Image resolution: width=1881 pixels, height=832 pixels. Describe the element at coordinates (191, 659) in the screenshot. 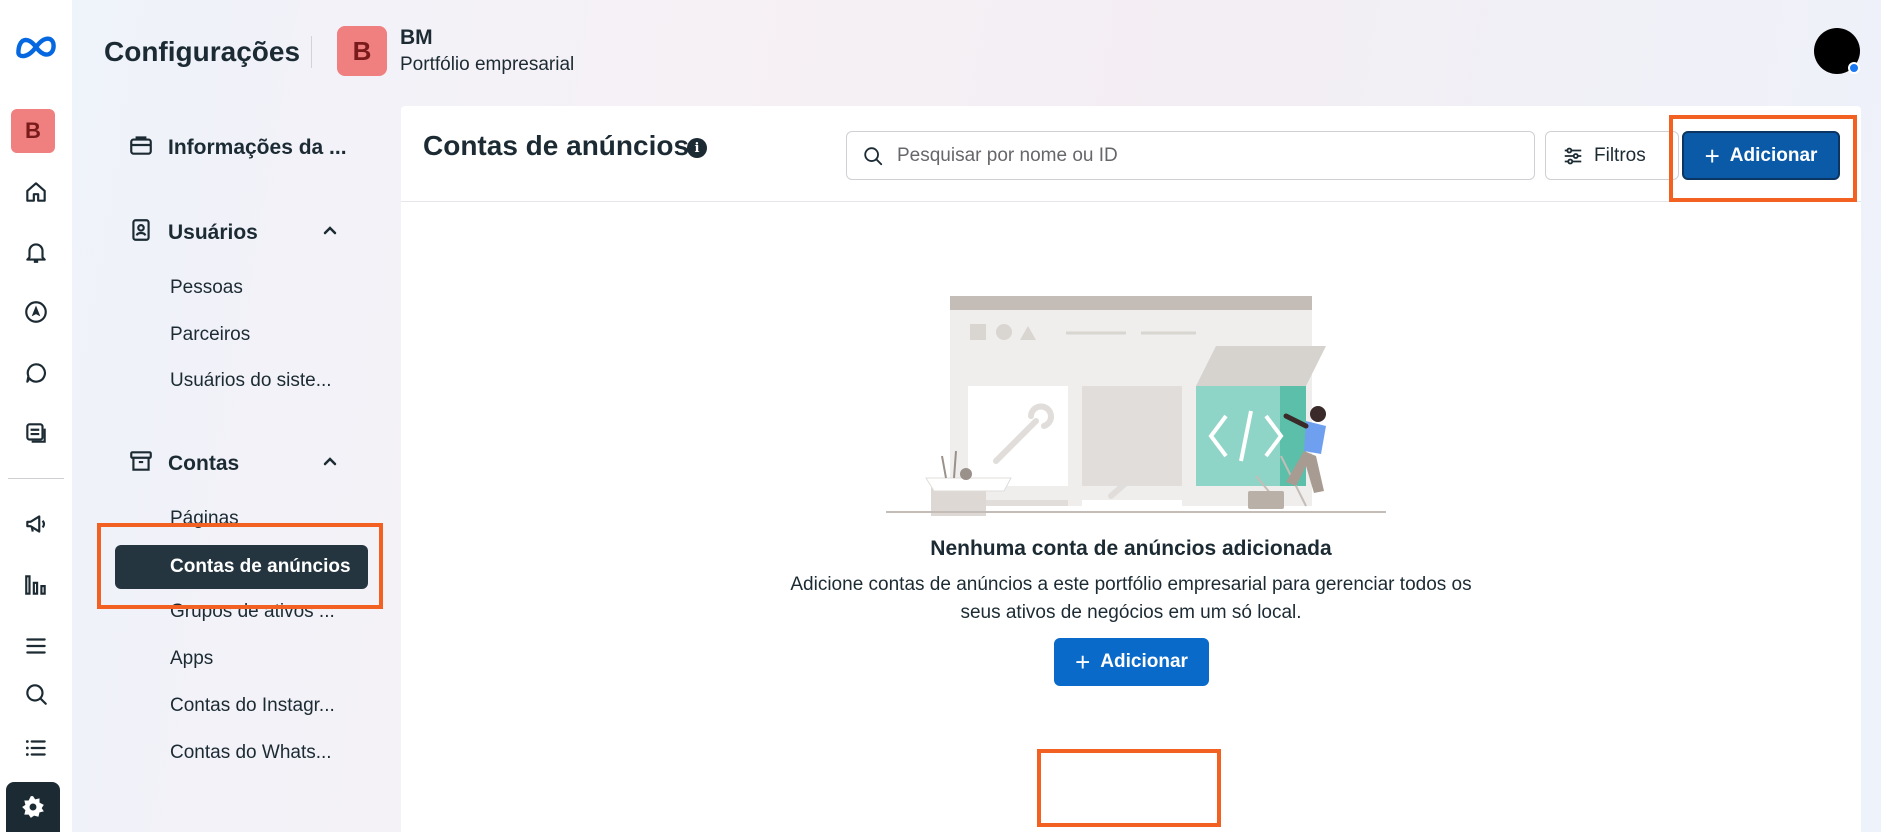

I see `sidebar-item-apps: Apps` at that location.